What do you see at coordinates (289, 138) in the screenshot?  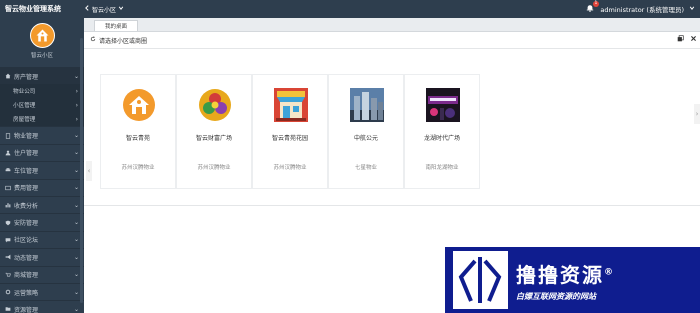 I see `community-name: 智云青苑花园` at bounding box center [289, 138].